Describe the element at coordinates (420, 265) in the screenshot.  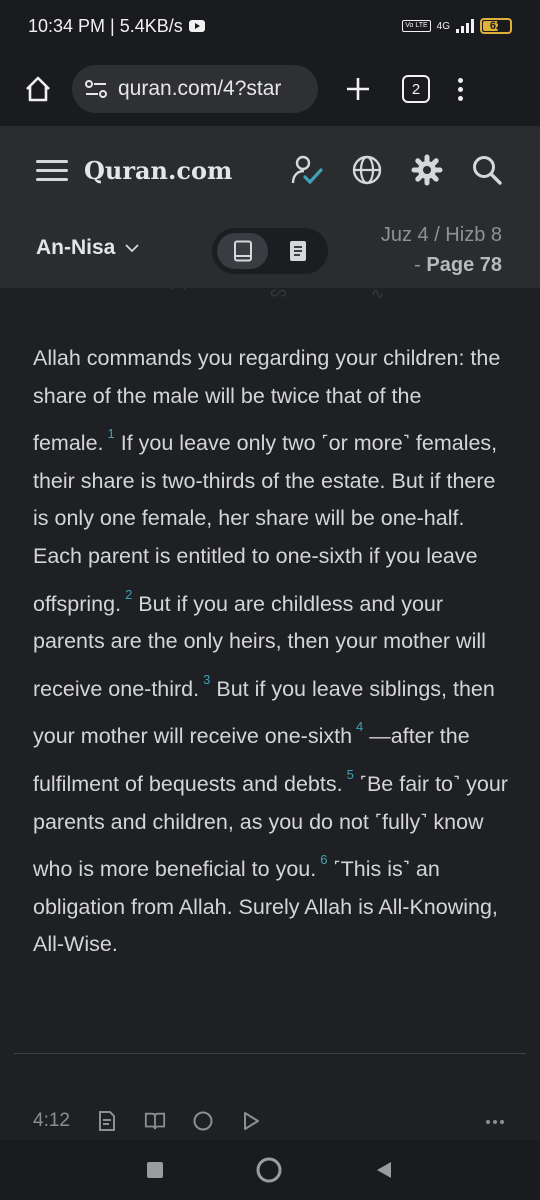
I see `page-prefix: -` at that location.